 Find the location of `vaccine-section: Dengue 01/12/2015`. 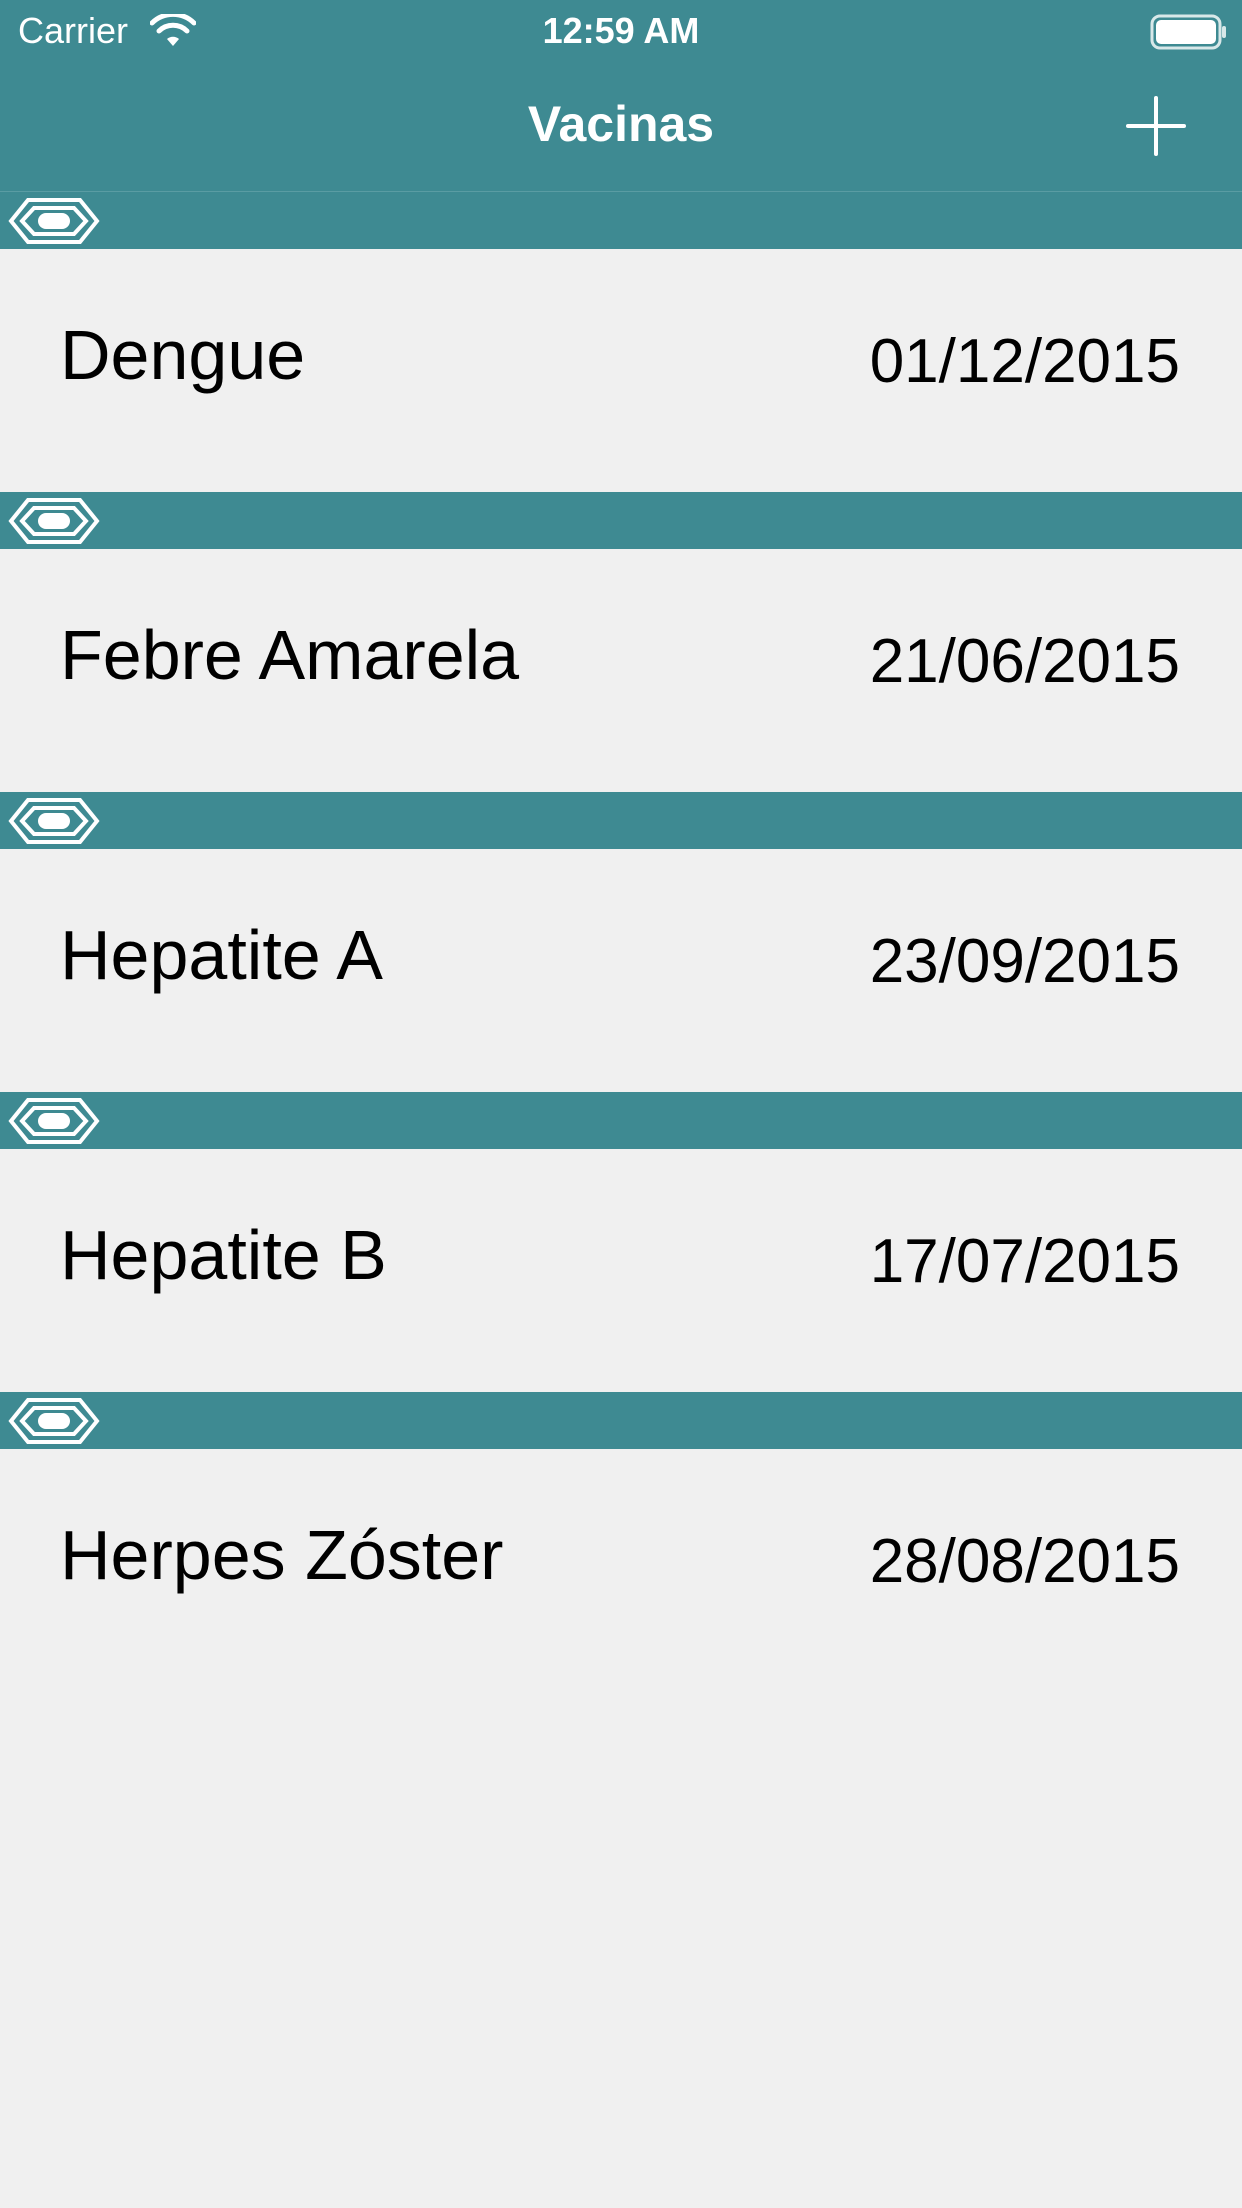

vaccine-section: Dengue 01/12/2015 is located at coordinates (621, 342).